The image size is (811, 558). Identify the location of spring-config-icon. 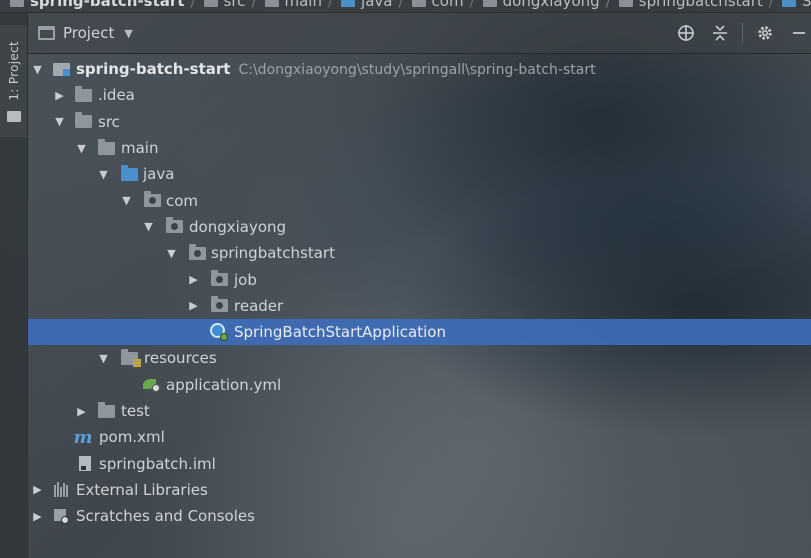
(151, 385).